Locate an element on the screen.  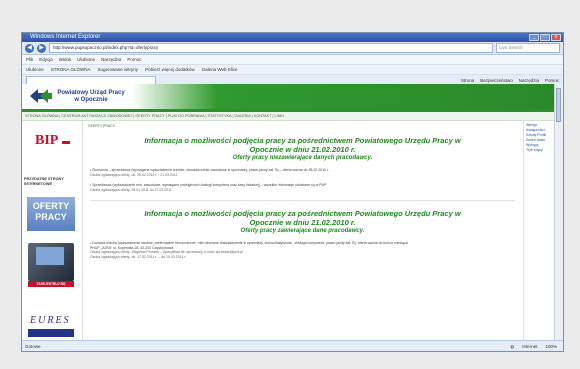
status-right: ◍ Internet 100% is located at coordinates (533, 346).